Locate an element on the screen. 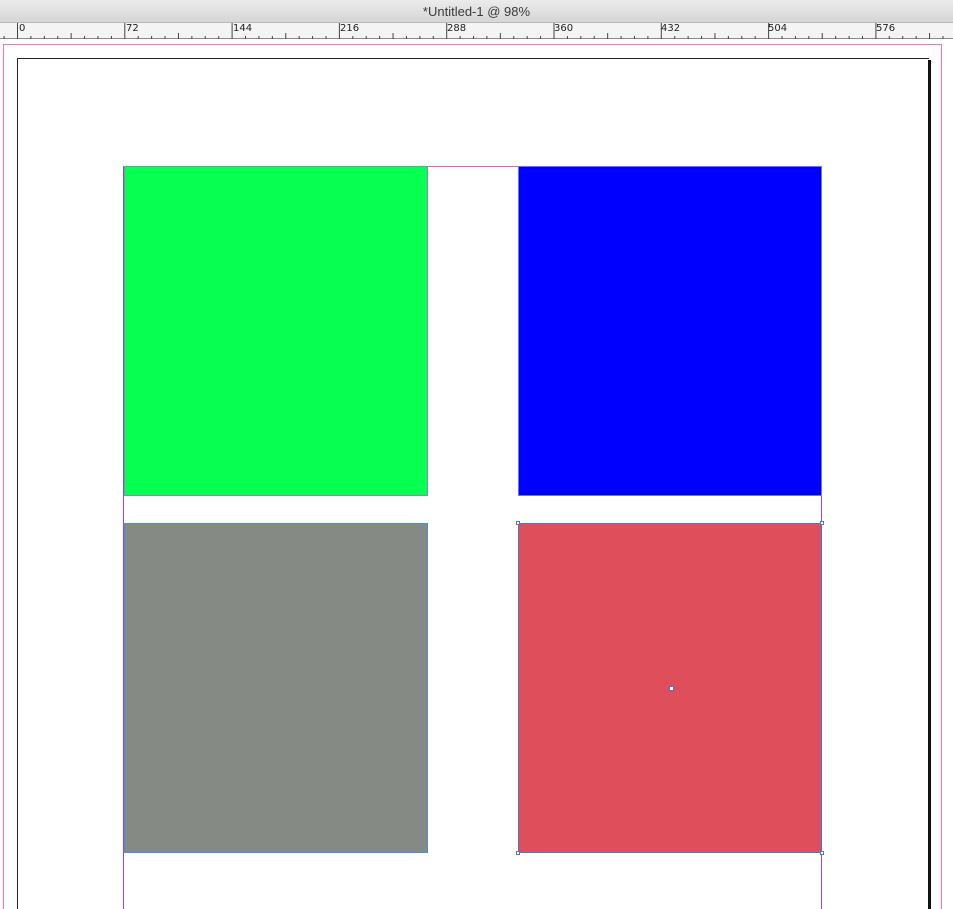 The width and height of the screenshot is (953, 909). ruler-label: 0 is located at coordinates (22, 28).